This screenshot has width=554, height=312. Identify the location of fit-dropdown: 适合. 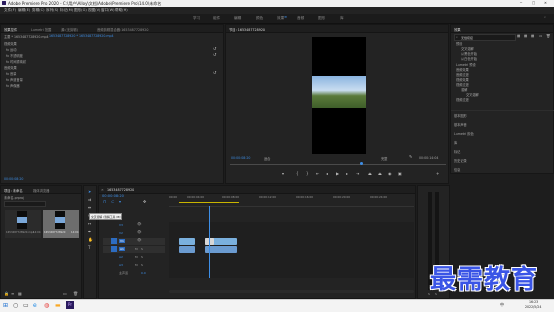
(267, 159).